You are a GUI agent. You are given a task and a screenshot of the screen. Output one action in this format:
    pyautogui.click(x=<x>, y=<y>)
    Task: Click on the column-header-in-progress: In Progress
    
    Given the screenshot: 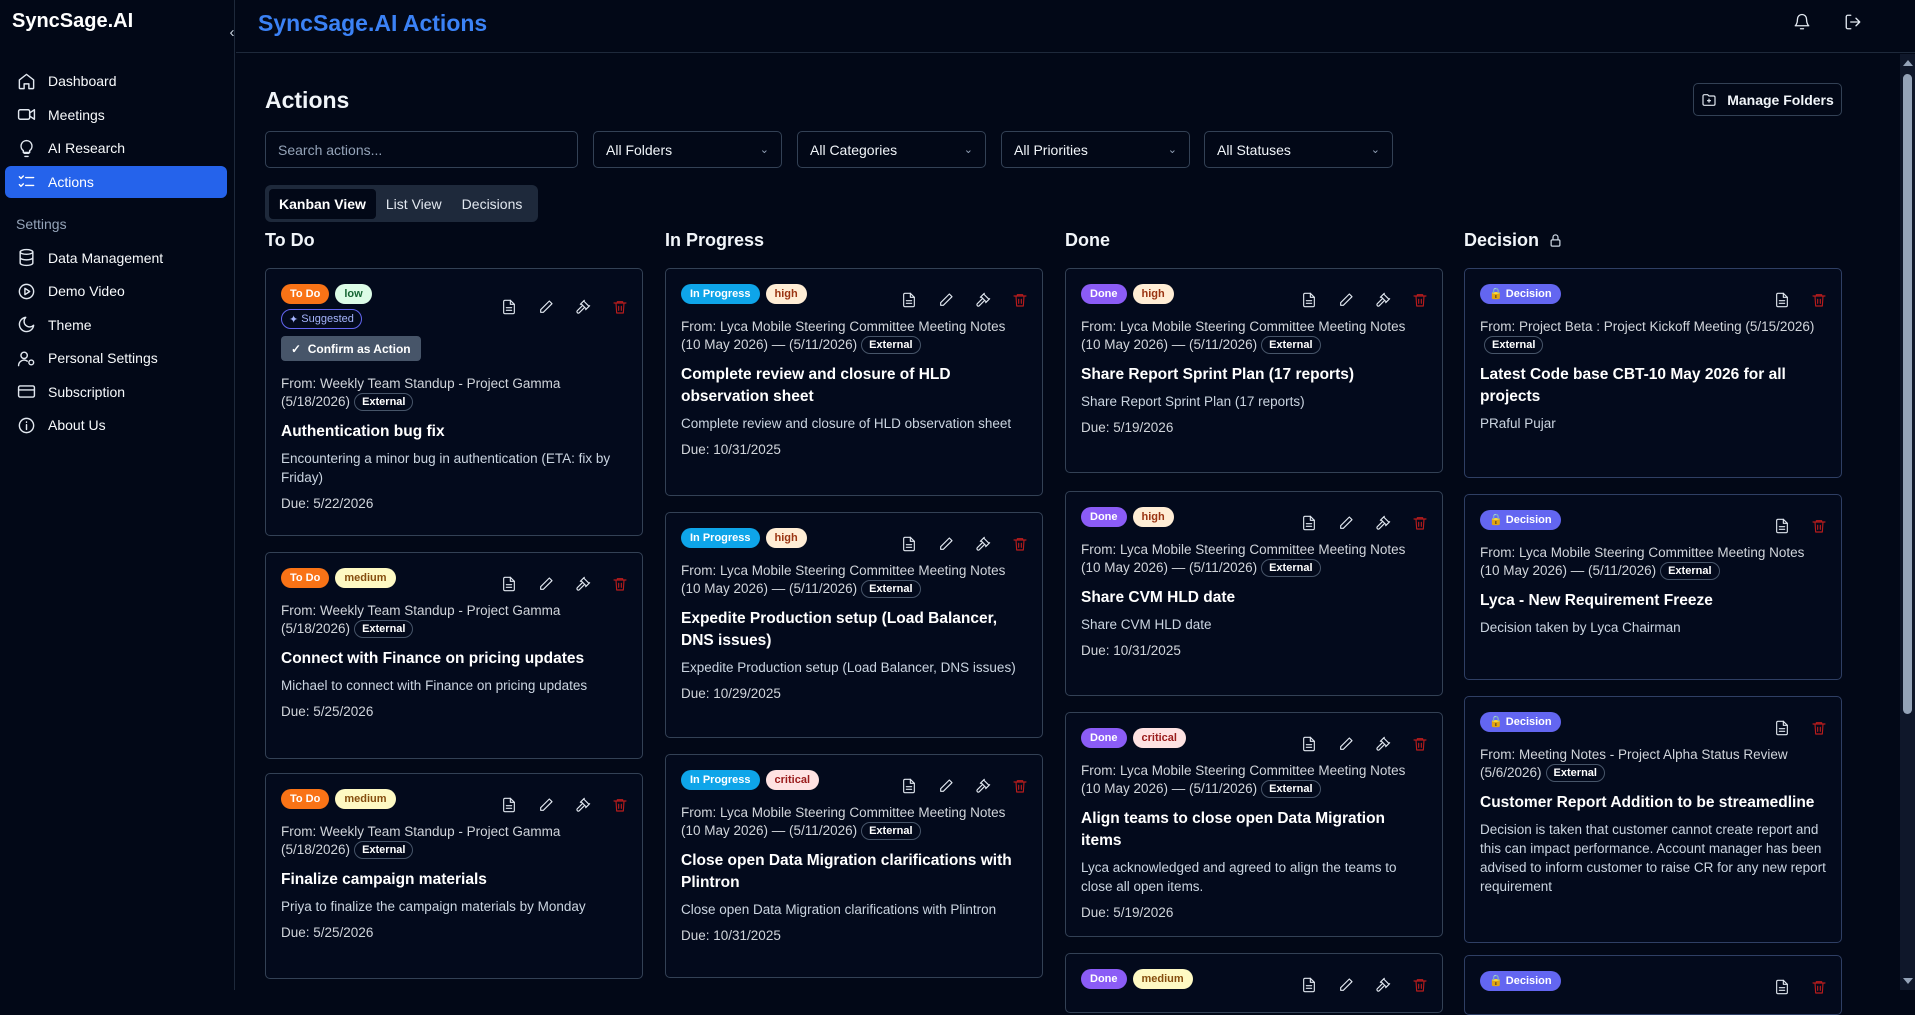 What is the action you would take?
    pyautogui.click(x=715, y=240)
    